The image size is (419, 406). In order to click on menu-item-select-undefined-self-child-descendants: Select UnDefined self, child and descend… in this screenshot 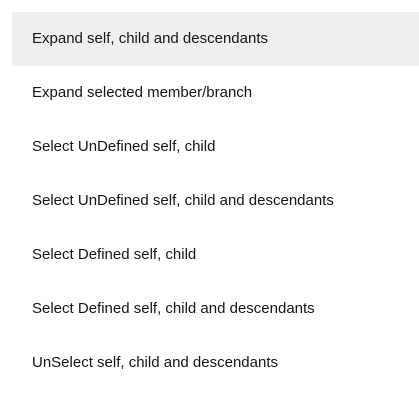, I will do `click(215, 201)`.